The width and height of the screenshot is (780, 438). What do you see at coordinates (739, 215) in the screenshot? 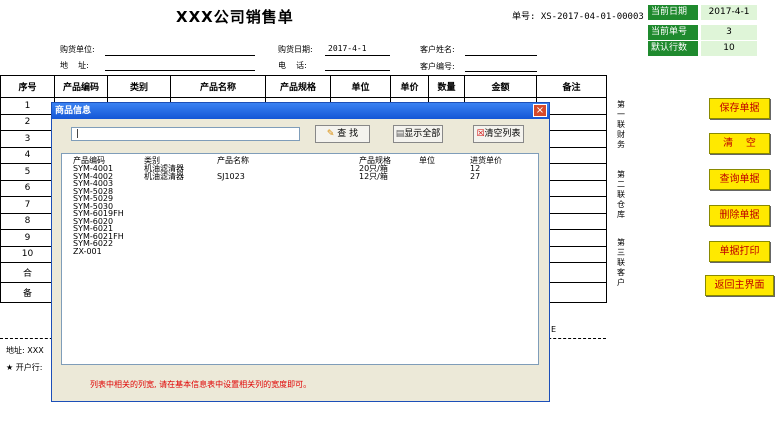
I see `delete-button: 删除单据` at bounding box center [739, 215].